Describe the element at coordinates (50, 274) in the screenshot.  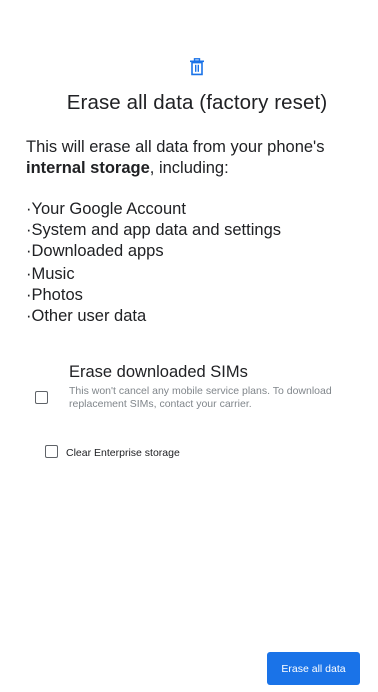
I see `list-item: ·Music` at that location.